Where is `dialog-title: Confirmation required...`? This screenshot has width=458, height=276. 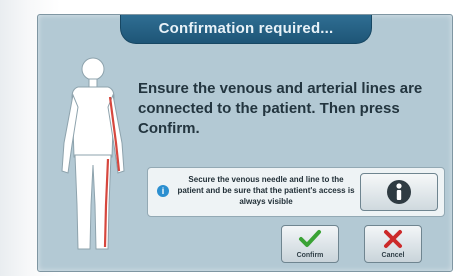 dialog-title: Confirmation required... is located at coordinates (246, 29).